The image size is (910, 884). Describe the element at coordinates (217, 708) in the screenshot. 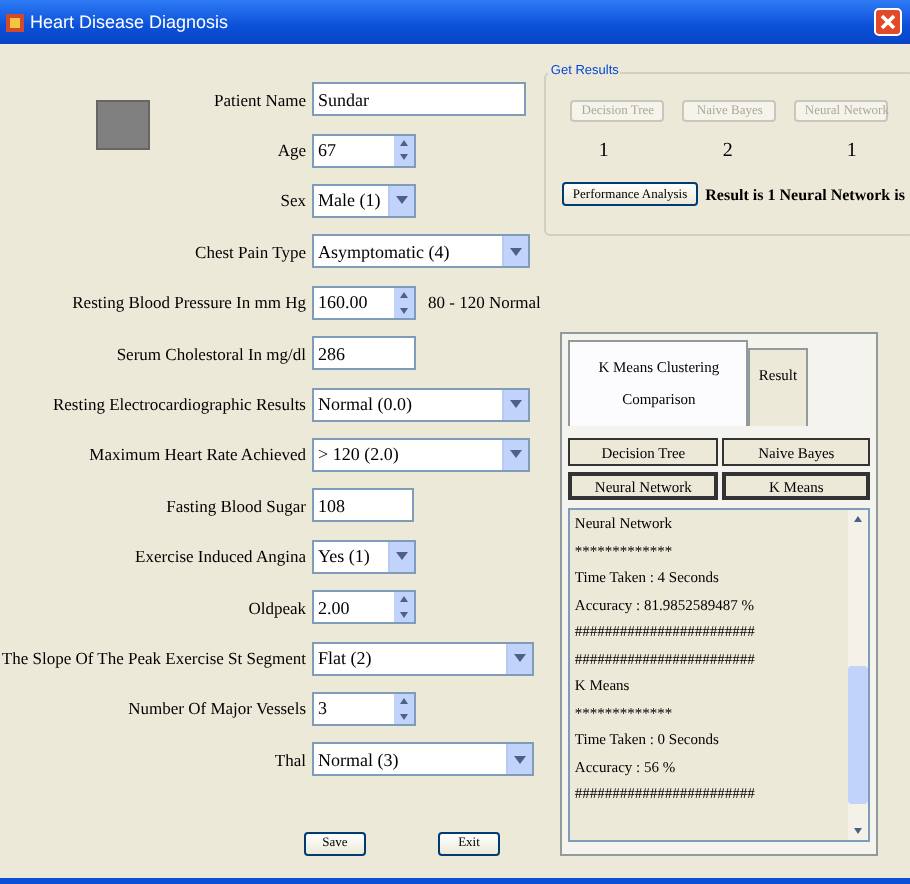

I see `field-label: Number Of Major Vessels` at that location.